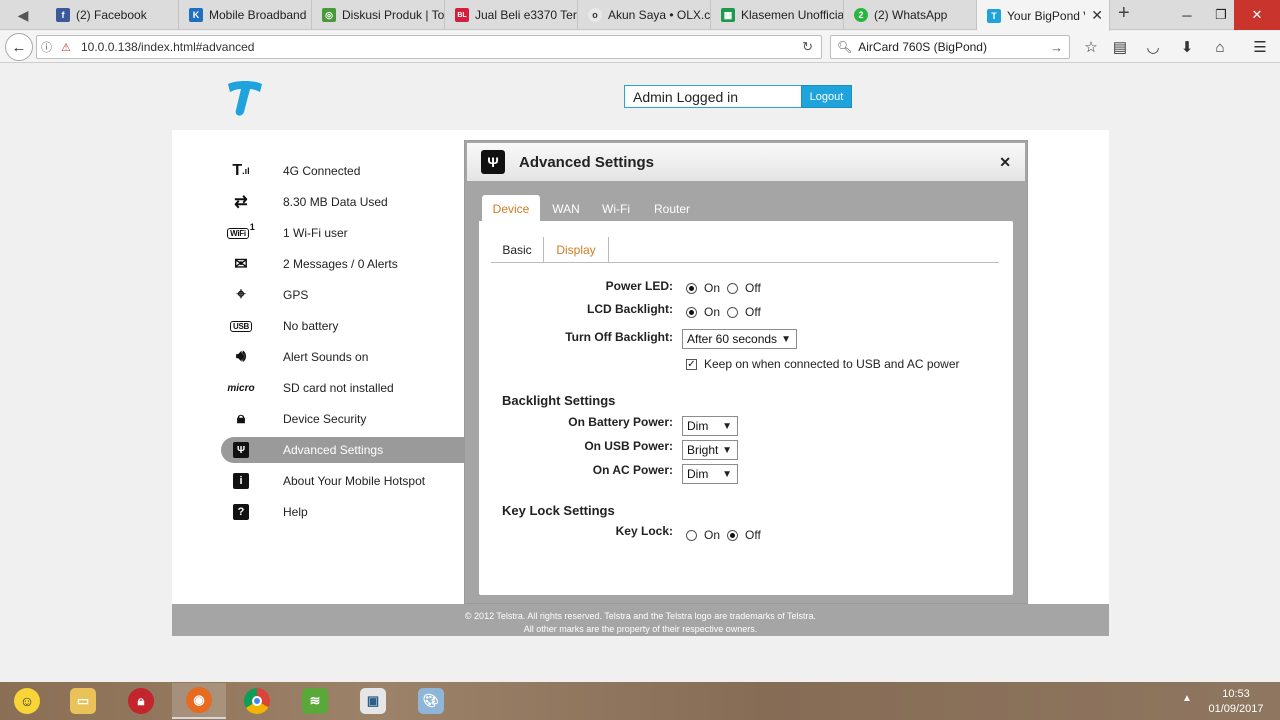 This screenshot has width=1280, height=720. I want to click on sidebar-item-sd-card: micro SD card not installed, so click(343, 388).